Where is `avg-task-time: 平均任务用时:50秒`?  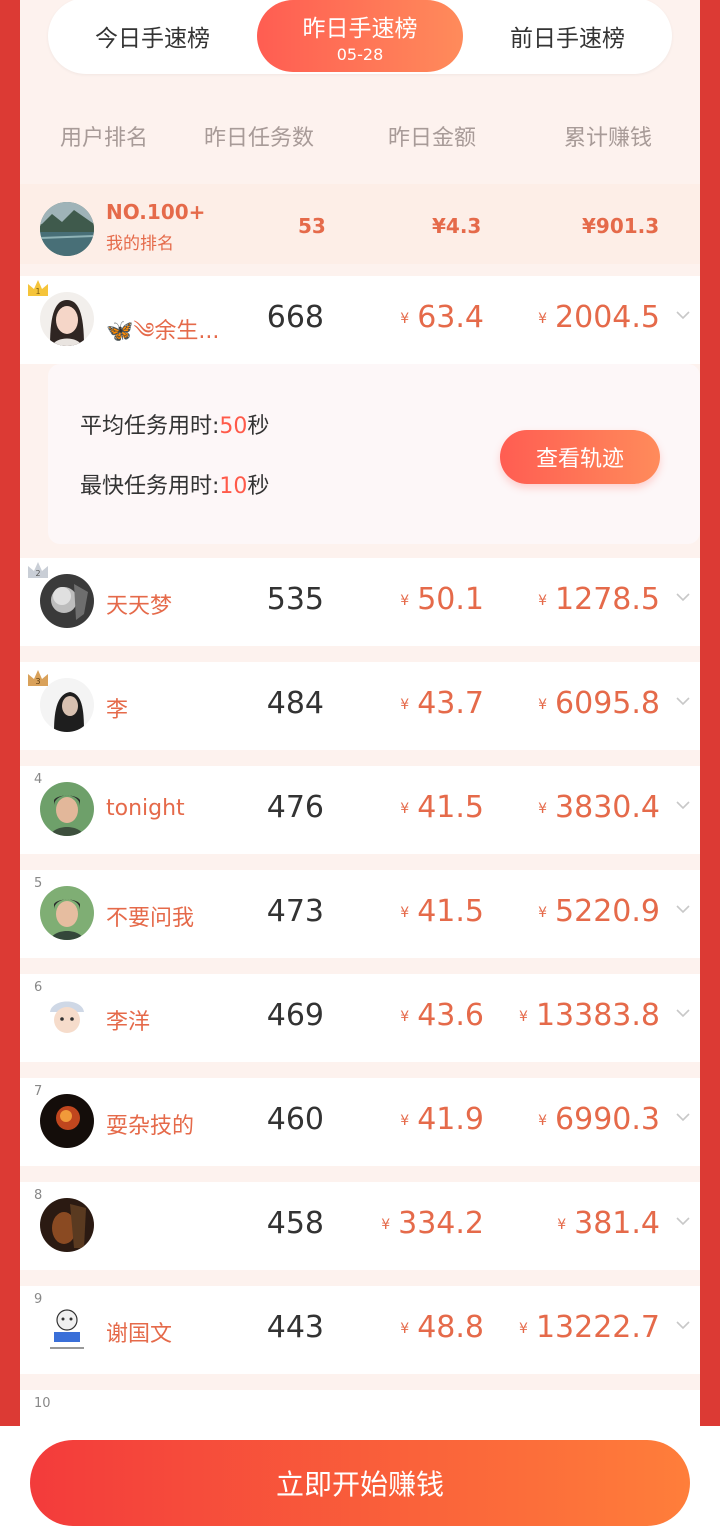 avg-task-time: 平均任务用时:50秒 is located at coordinates (175, 426).